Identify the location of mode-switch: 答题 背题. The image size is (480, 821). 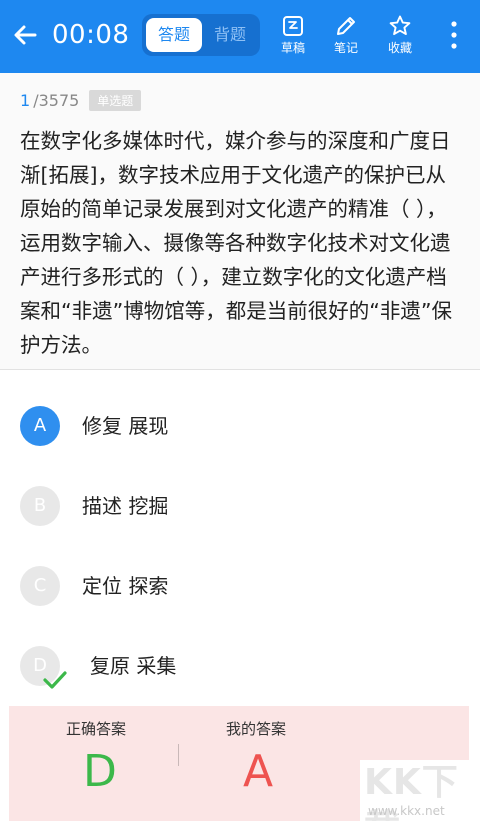
(201, 35).